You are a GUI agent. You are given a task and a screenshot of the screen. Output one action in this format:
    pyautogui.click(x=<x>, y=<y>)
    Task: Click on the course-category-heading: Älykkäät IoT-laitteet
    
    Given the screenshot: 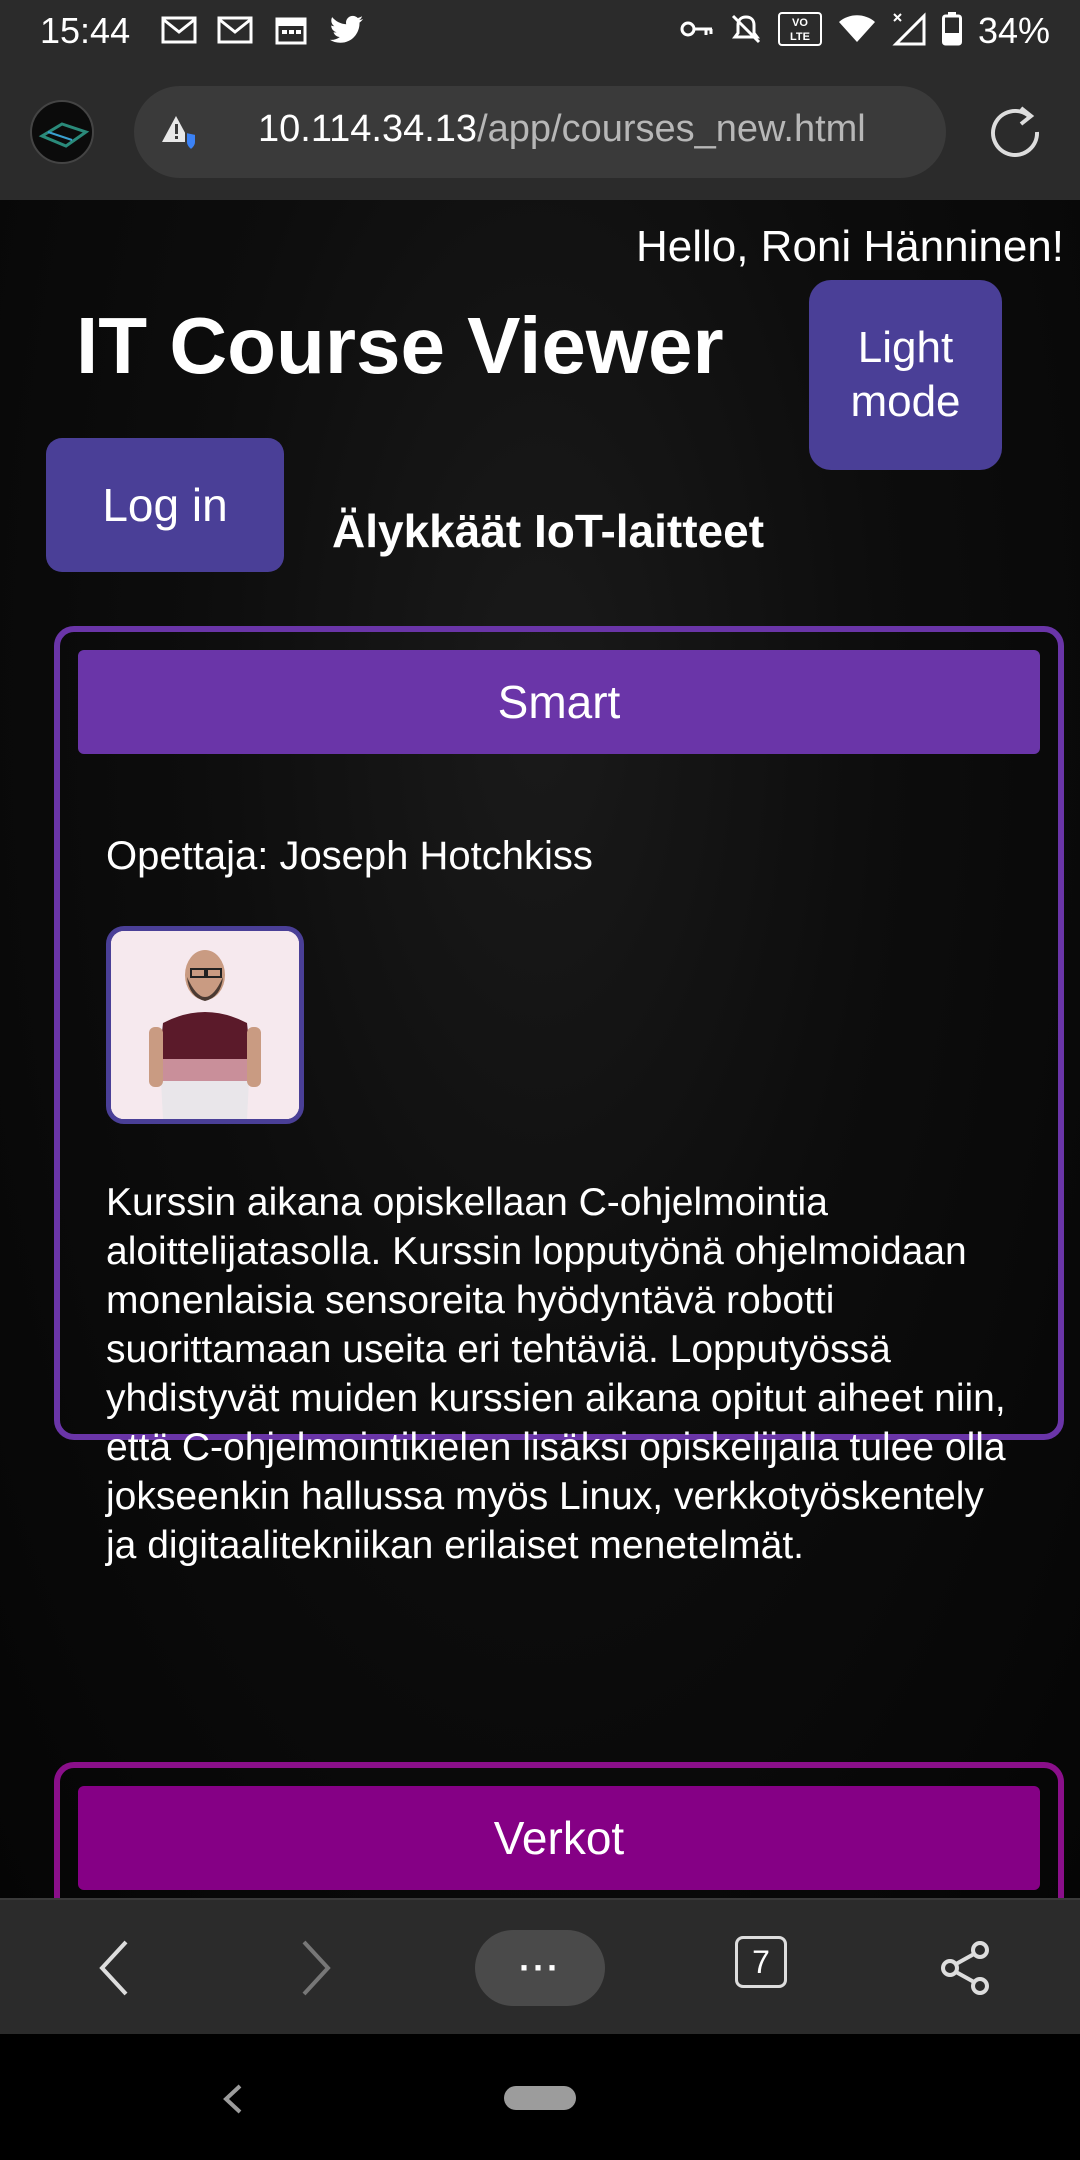 What is the action you would take?
    pyautogui.click(x=548, y=531)
    